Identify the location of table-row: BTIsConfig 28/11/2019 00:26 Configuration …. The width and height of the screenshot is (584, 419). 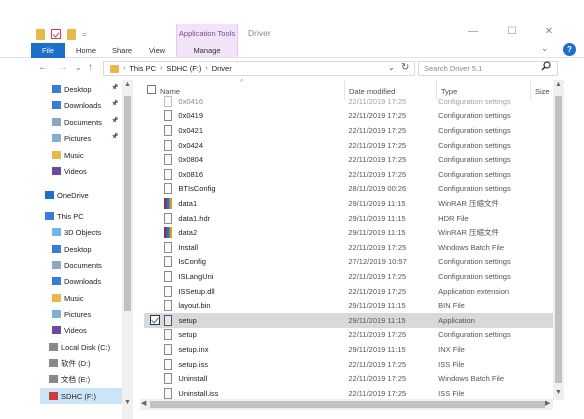
(349, 189).